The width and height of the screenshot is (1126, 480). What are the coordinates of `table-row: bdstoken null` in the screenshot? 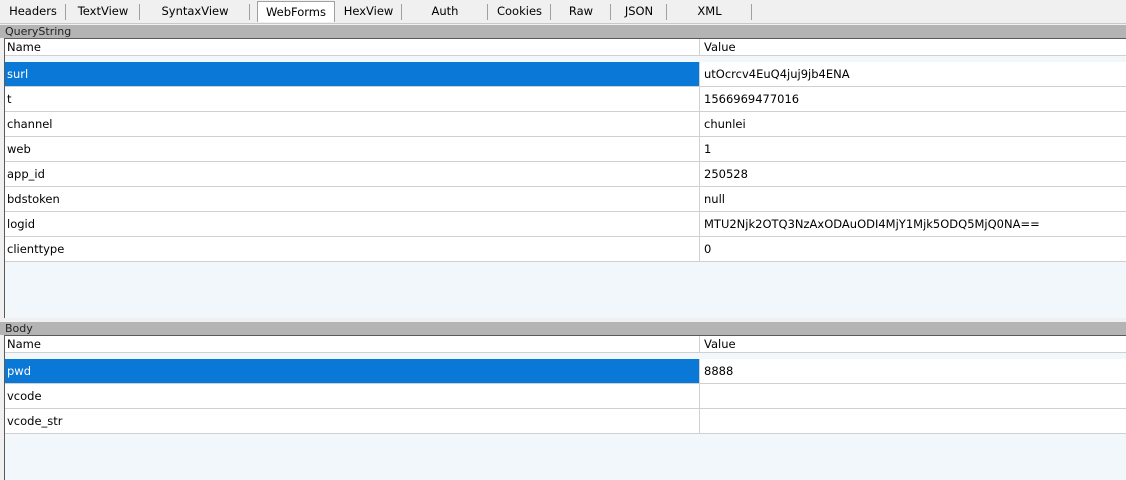 It's located at (565, 199).